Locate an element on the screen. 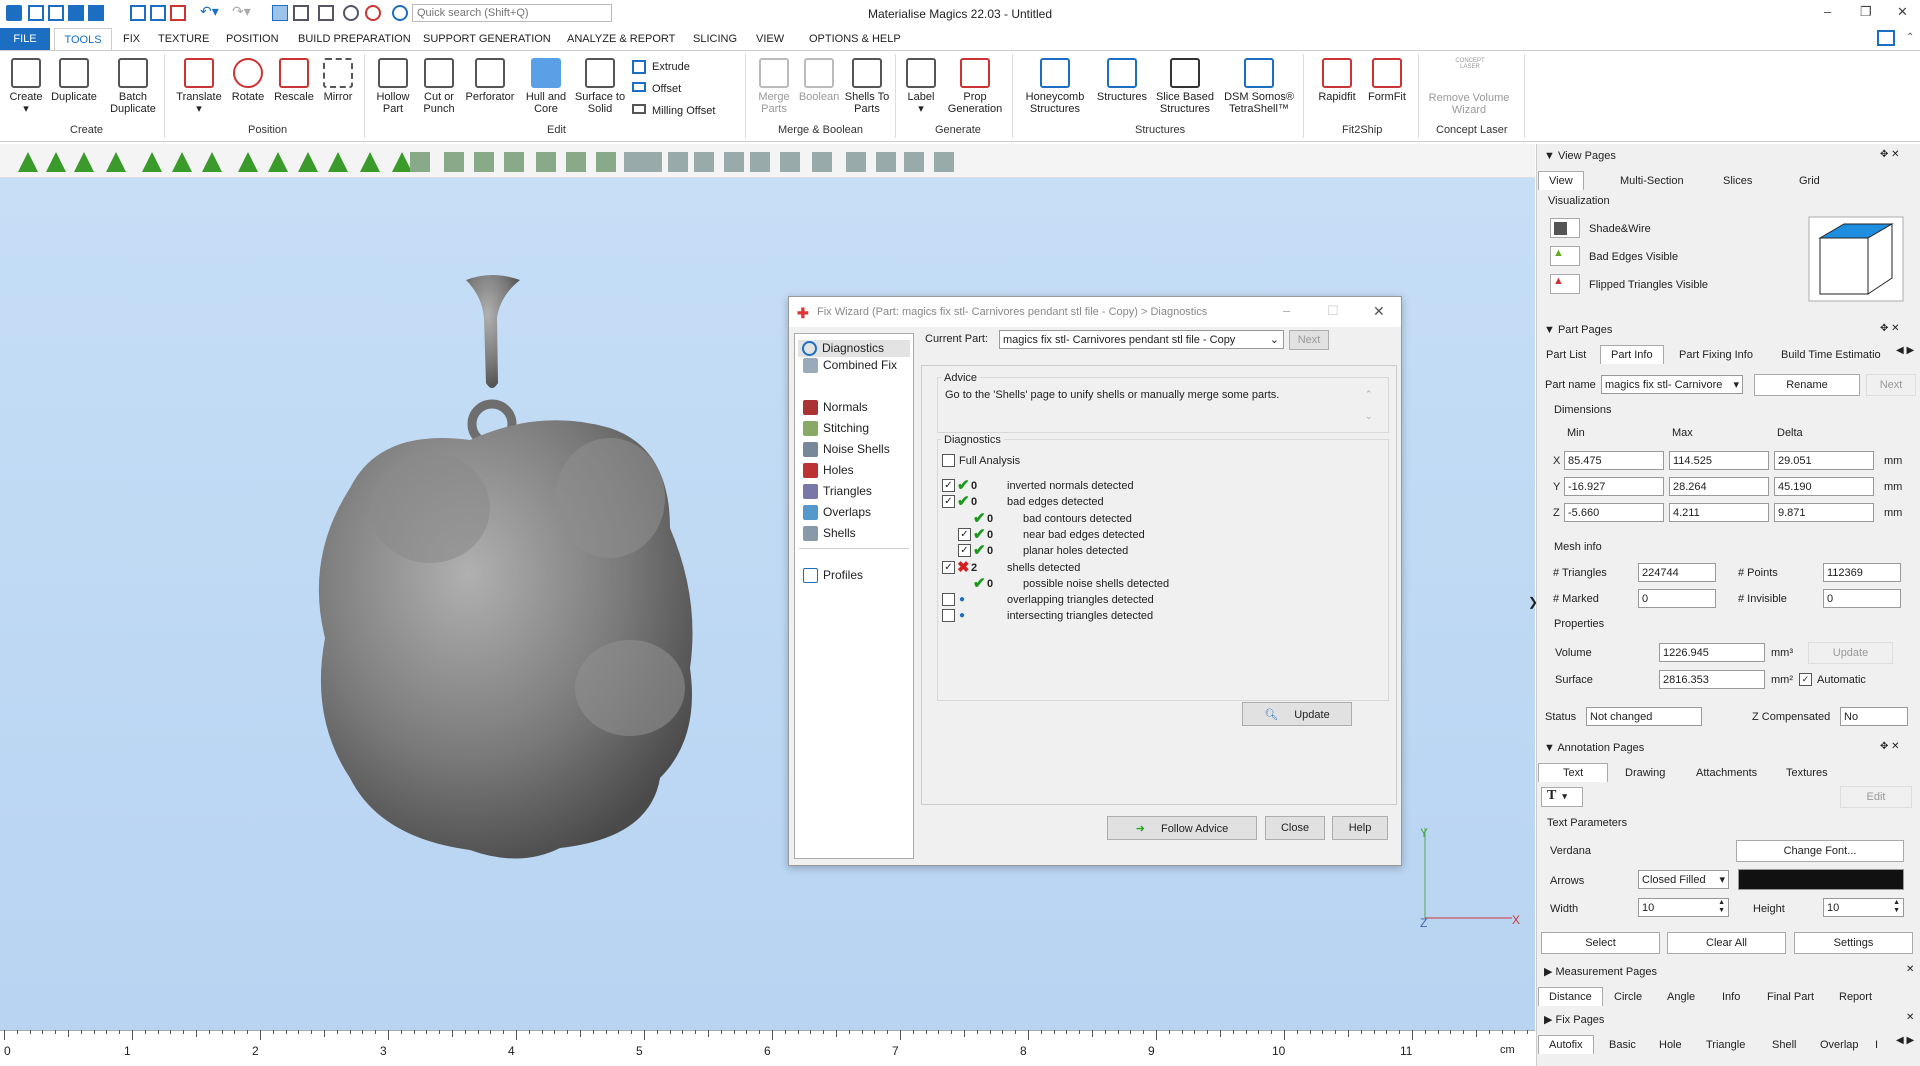  cube-view-bottom-icon is located at coordinates (576, 162).